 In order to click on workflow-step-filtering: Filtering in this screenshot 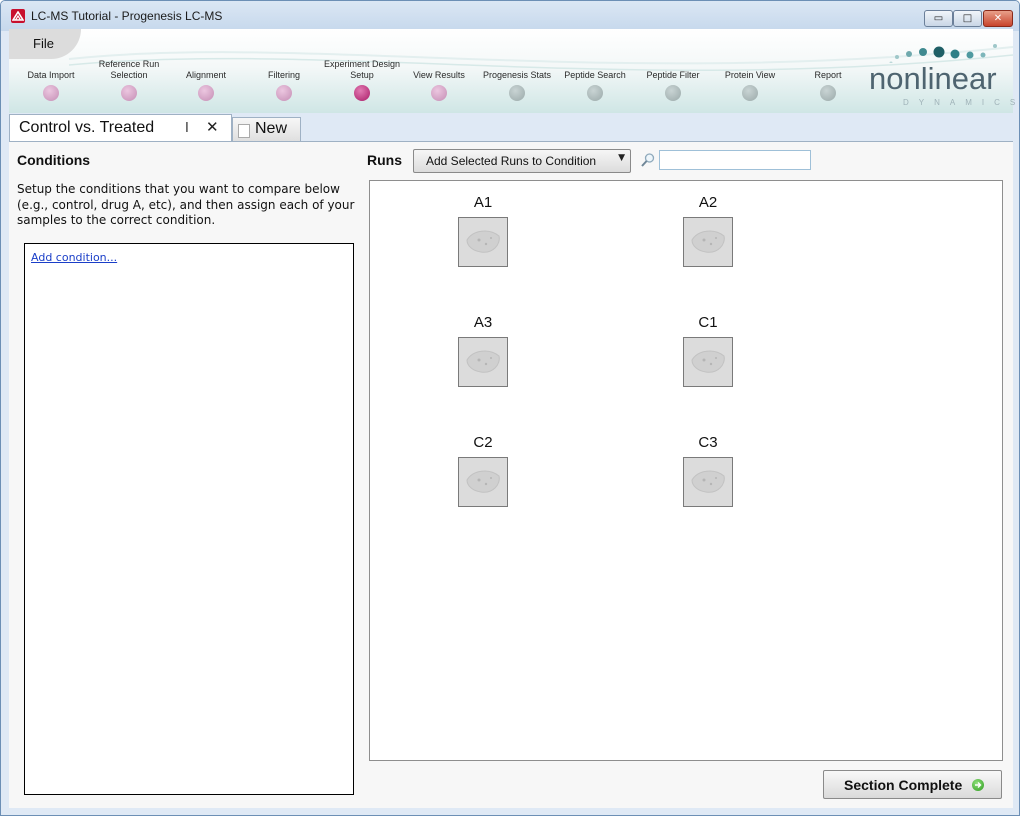, I will do `click(284, 80)`.